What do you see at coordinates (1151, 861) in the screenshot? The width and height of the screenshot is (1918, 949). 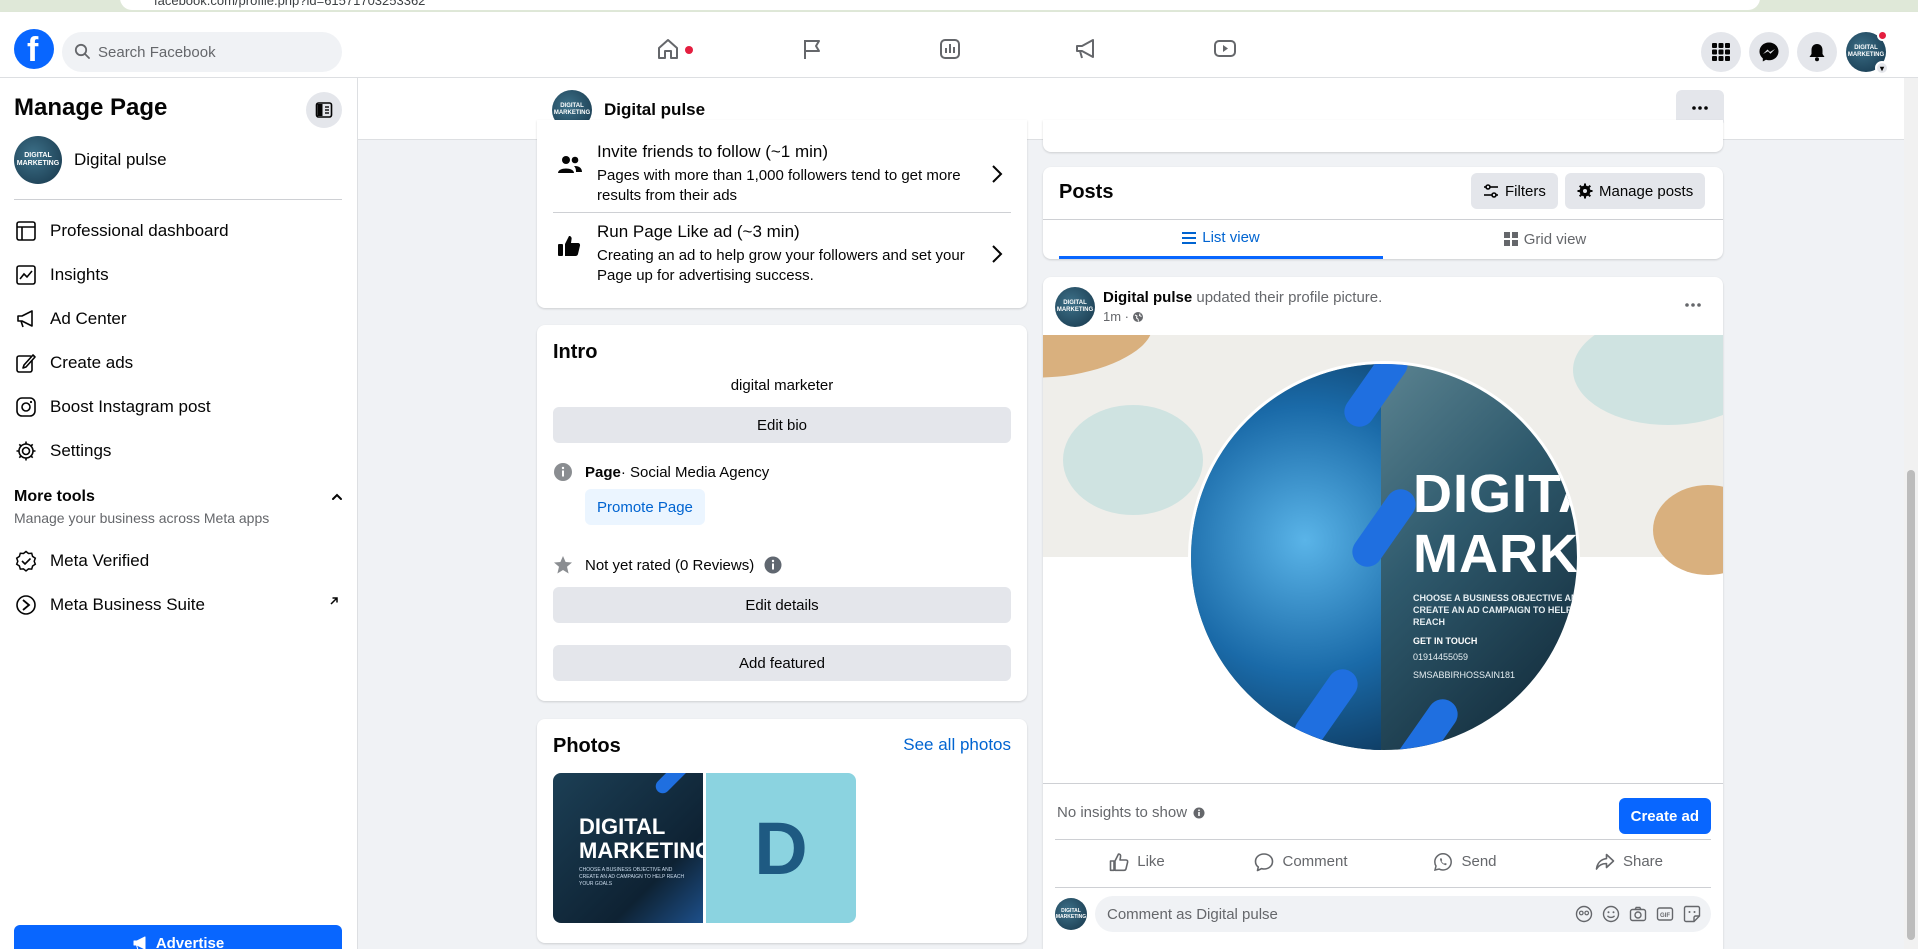 I see `like-label: Like` at bounding box center [1151, 861].